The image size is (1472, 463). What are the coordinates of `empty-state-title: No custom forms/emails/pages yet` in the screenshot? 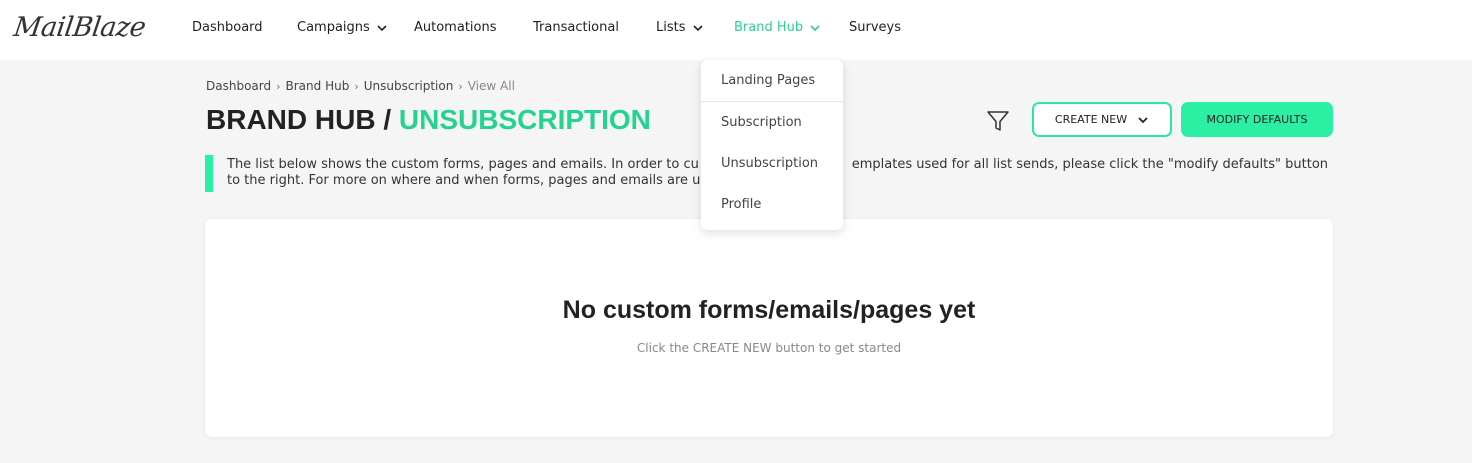 It's located at (769, 310).